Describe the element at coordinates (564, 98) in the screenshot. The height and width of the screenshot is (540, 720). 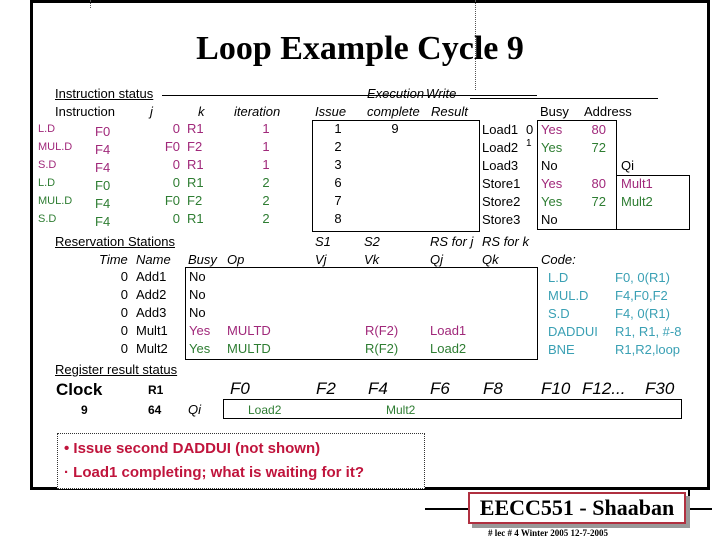
I see `buffers-rule` at that location.